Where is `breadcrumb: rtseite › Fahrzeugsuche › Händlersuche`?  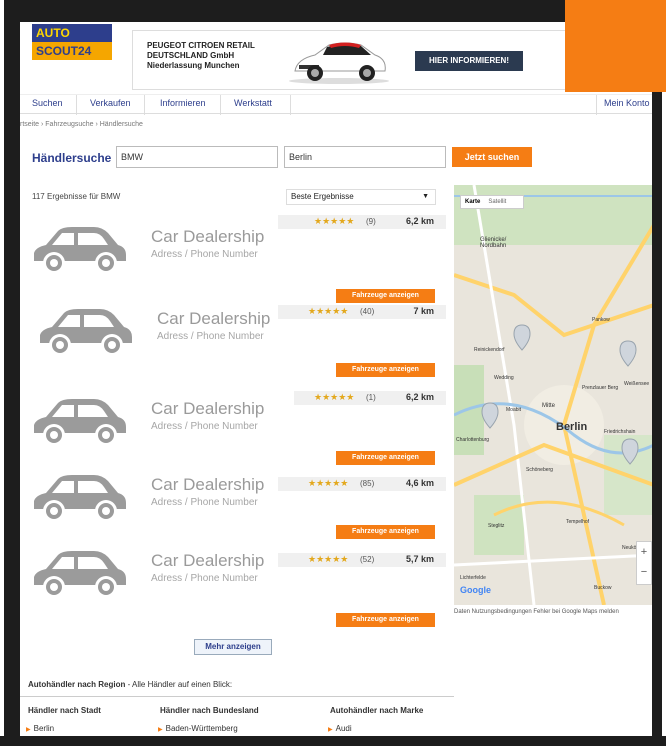 breadcrumb: rtseite › Fahrzeugsuche › Händlersuche is located at coordinates (81, 124).